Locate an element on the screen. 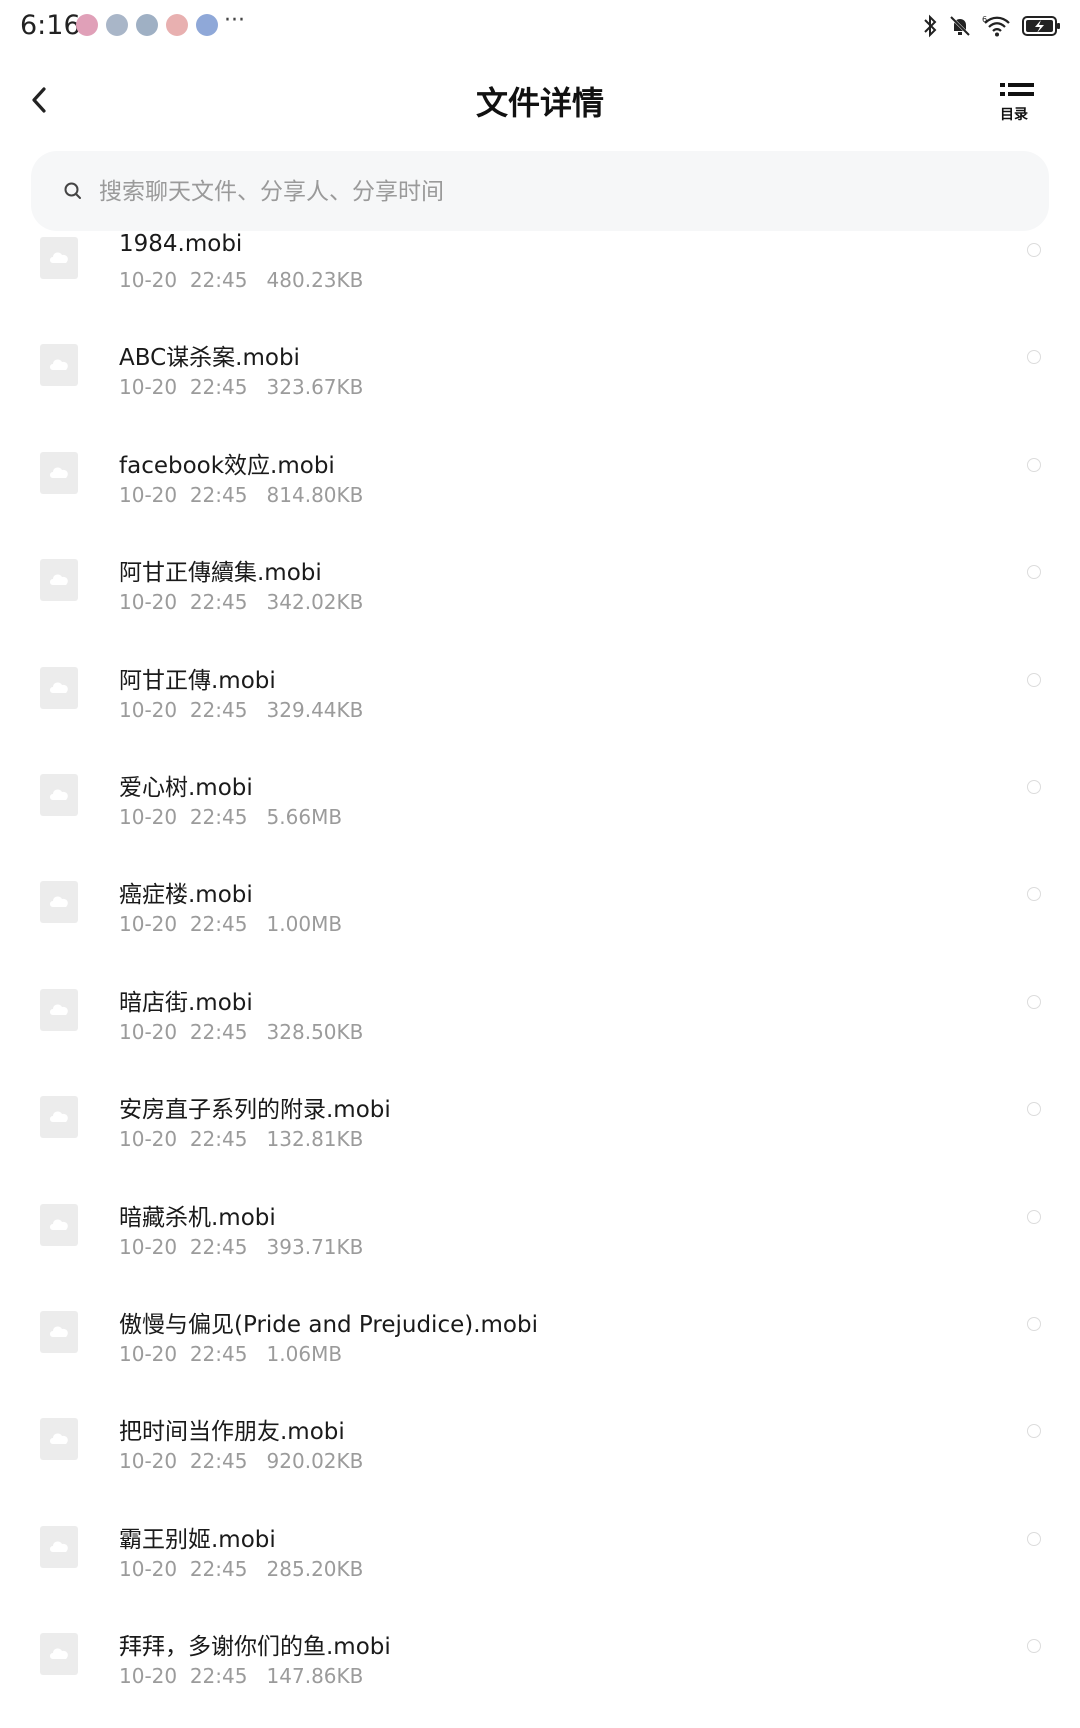  file-list-item: facebook效应.mobi 10-20 22:45 814.80KB is located at coordinates (540, 469).